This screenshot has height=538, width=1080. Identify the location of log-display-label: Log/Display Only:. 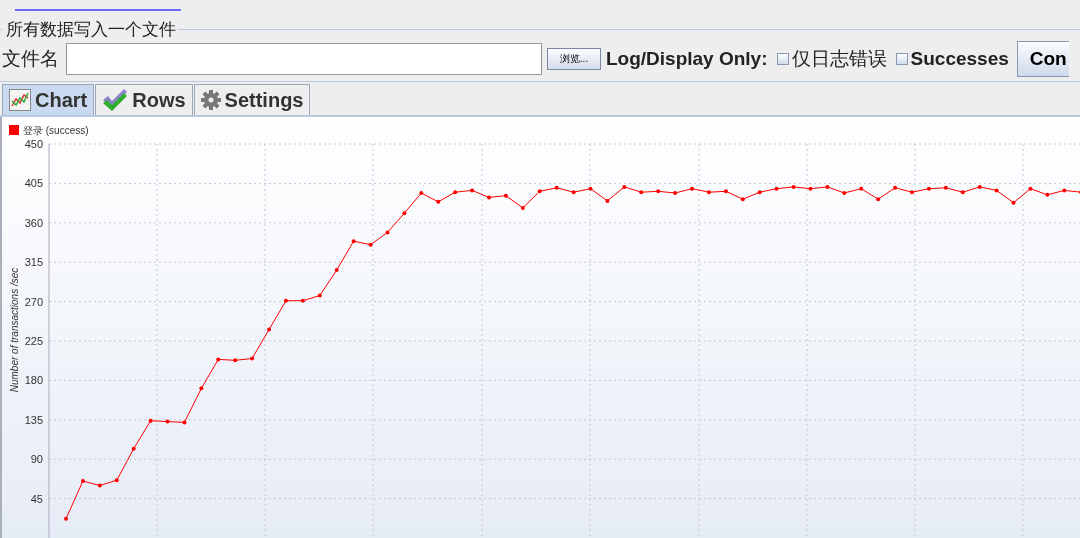
(687, 59).